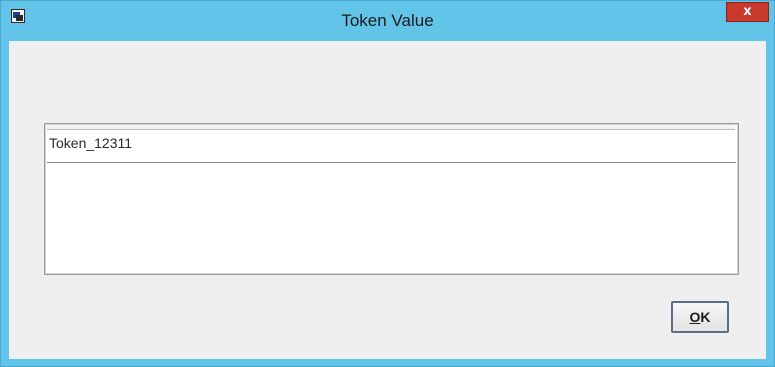  I want to click on ok-label-rest: K, so click(705, 317).